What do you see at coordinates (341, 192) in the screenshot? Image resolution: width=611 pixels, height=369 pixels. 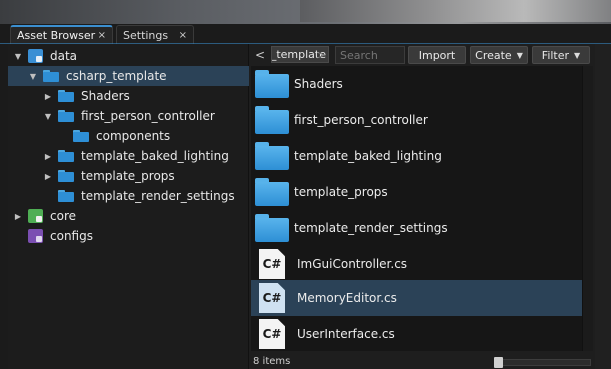 I see `list-item-label: template_props` at bounding box center [341, 192].